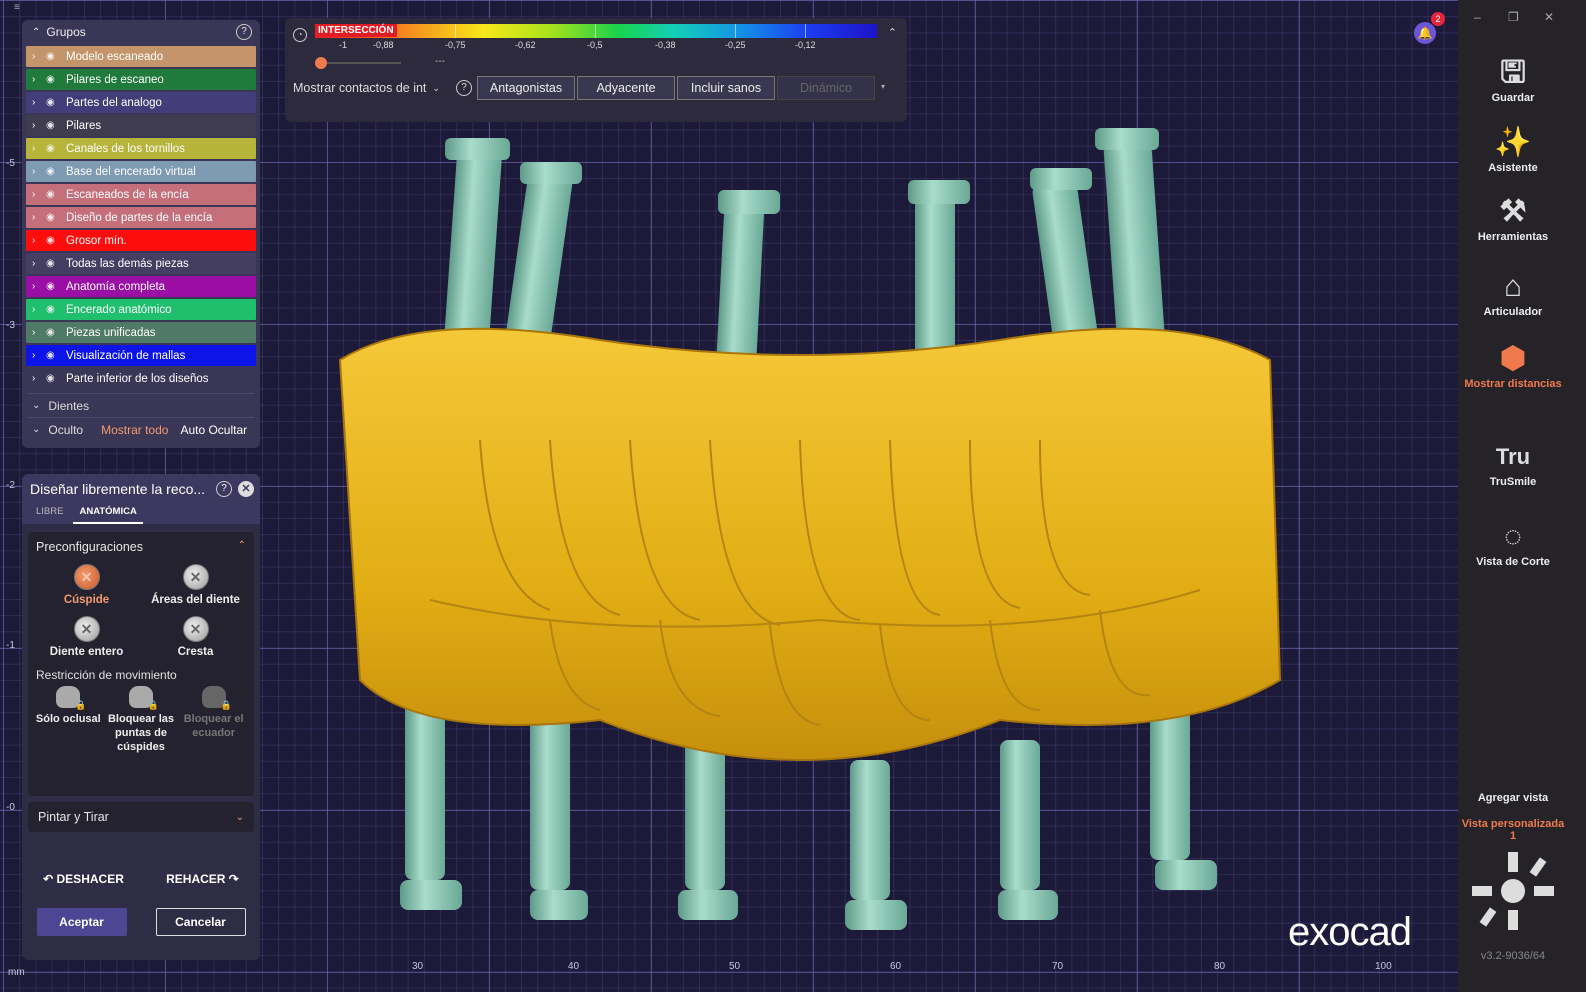 The image size is (1586, 992). What do you see at coordinates (321, 63) in the screenshot?
I see `threshold-slider-thumb` at bounding box center [321, 63].